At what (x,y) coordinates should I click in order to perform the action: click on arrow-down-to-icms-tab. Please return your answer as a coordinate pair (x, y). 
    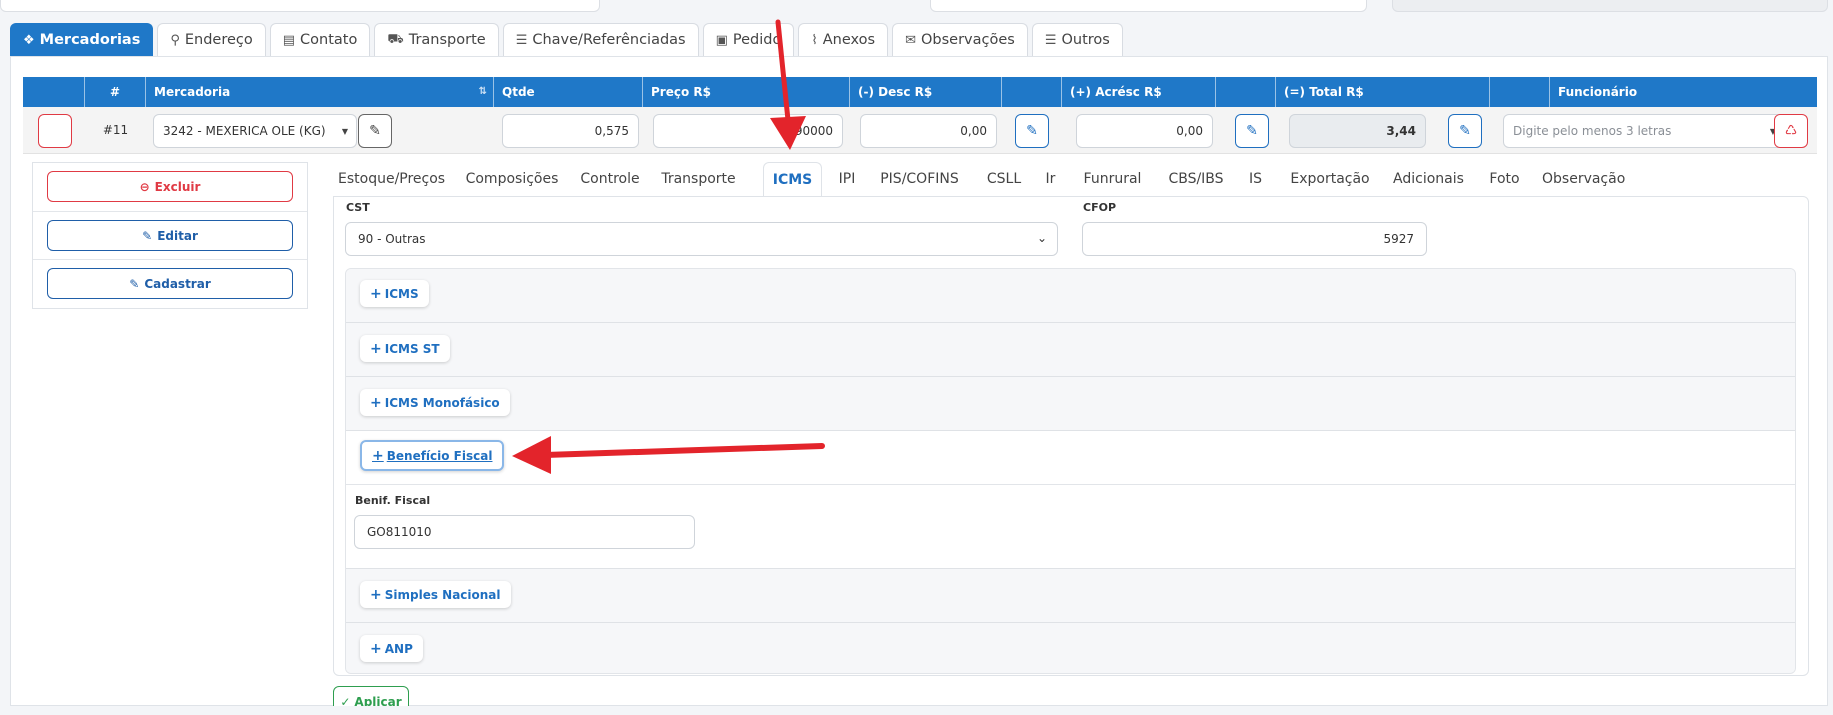
    Looking at the image, I should click on (788, 84).